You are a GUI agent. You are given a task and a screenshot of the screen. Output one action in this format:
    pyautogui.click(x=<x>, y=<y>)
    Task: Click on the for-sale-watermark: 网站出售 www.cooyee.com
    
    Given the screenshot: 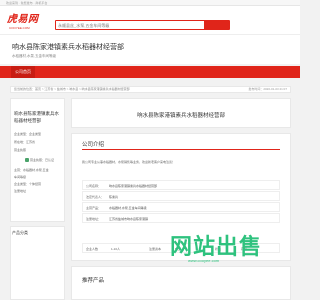 What is the action you would take?
    pyautogui.click(x=233, y=251)
    